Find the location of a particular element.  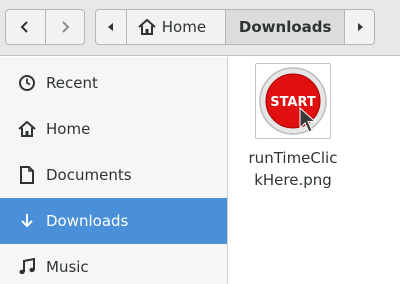

clock-icon is located at coordinates (27, 83).